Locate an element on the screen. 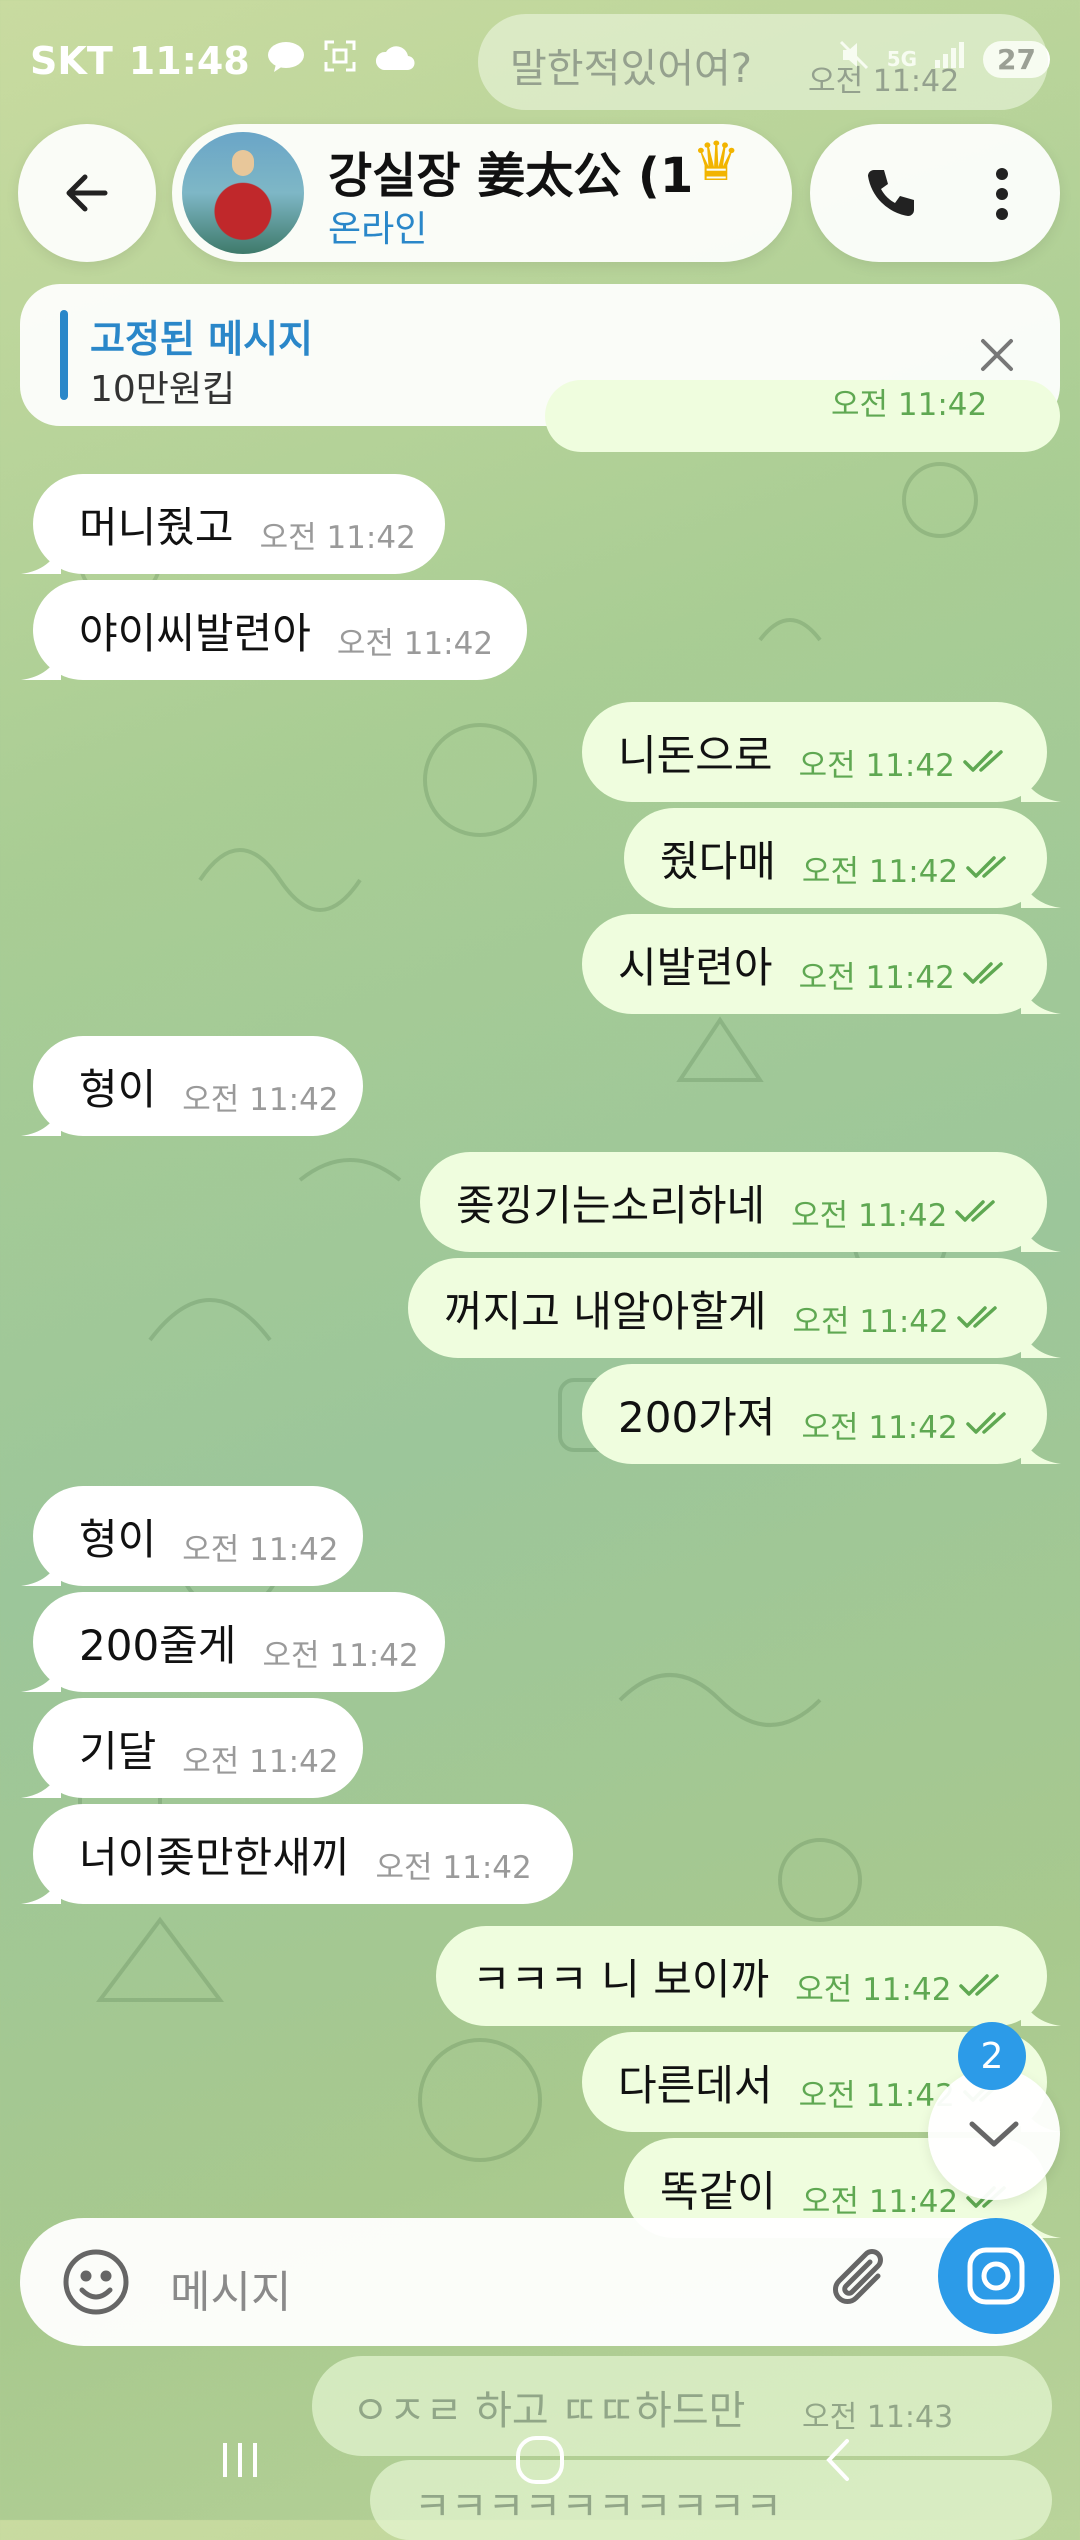 The height and width of the screenshot is (2540, 1080). partial-message-bubble: 오전 11:42 is located at coordinates (802, 416).